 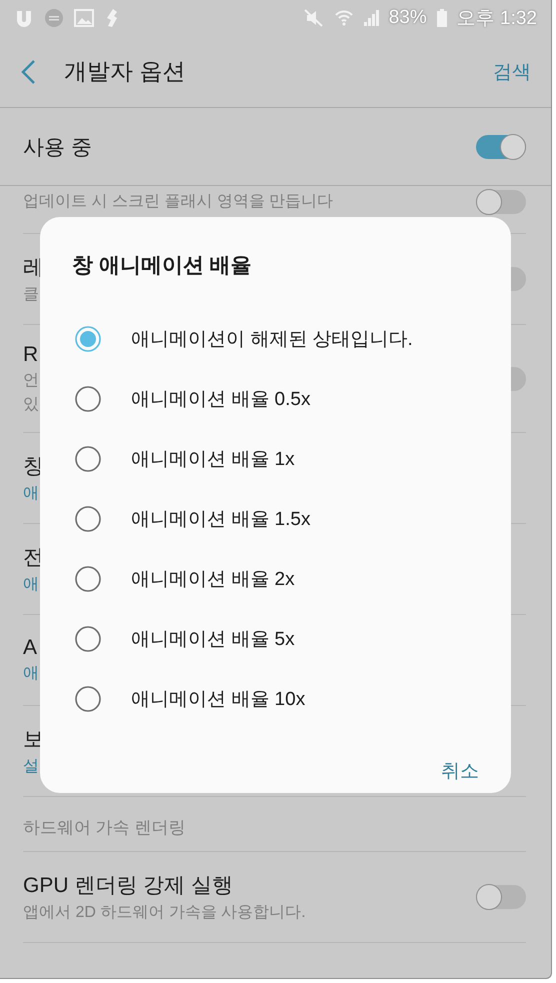 I want to click on radio-option: 애니메이션 배율 10x, so click(x=275, y=699).